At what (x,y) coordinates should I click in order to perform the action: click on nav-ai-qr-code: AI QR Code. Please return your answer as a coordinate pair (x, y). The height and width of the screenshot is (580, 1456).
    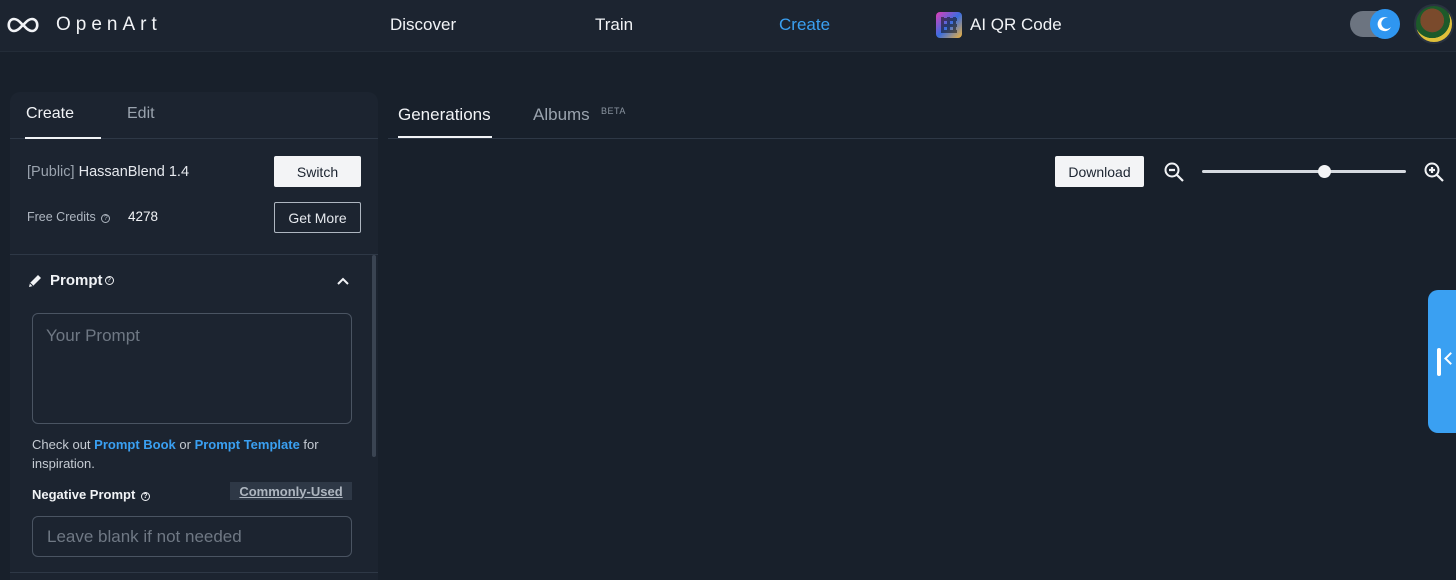
    Looking at the image, I should click on (999, 25).